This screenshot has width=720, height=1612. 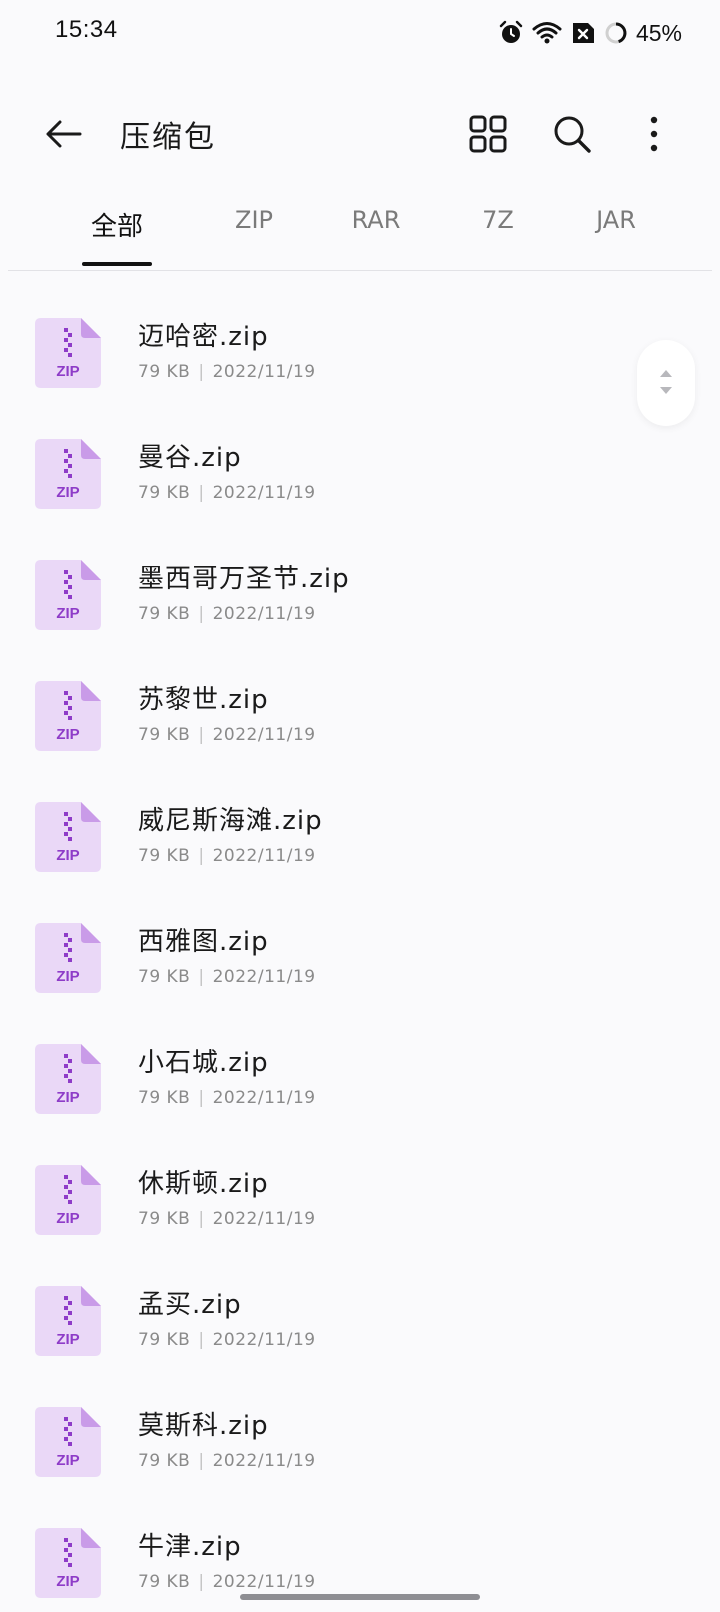 What do you see at coordinates (244, 579) in the screenshot?
I see `file-name: 墨西哥万圣节.zip` at bounding box center [244, 579].